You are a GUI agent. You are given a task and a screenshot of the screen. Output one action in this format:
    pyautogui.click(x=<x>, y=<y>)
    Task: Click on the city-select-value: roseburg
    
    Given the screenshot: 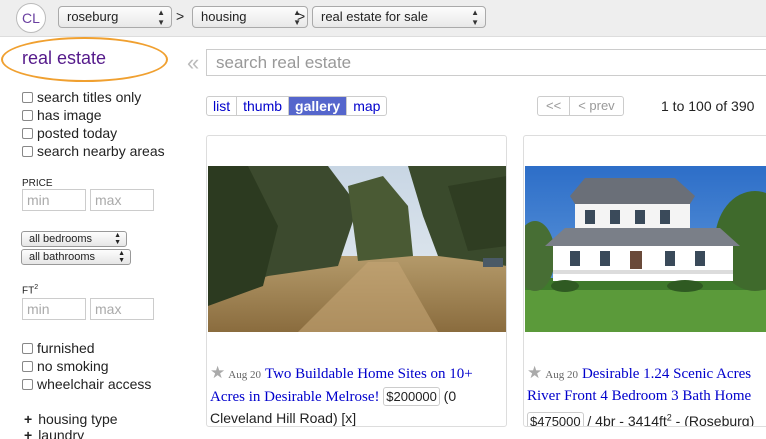 What is the action you would take?
    pyautogui.click(x=93, y=16)
    